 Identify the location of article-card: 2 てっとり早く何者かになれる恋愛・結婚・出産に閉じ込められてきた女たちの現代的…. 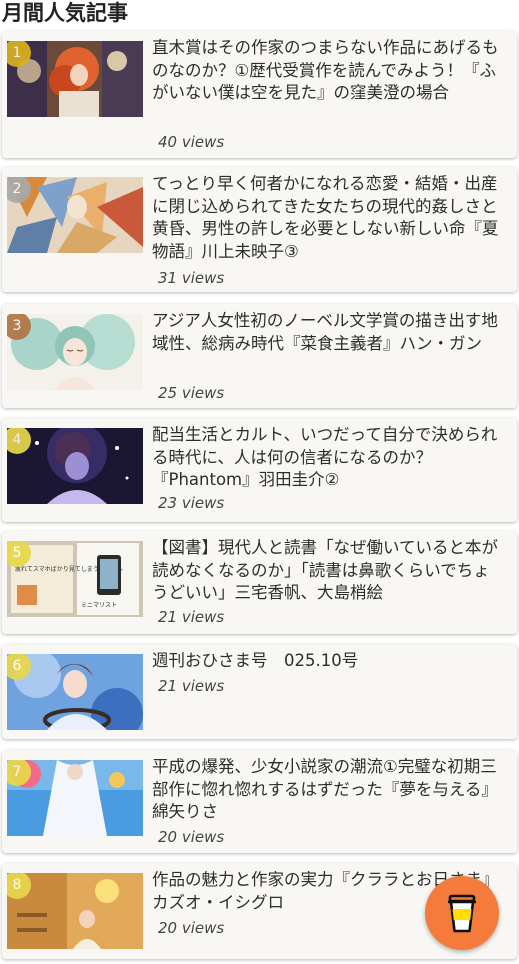
(259, 229).